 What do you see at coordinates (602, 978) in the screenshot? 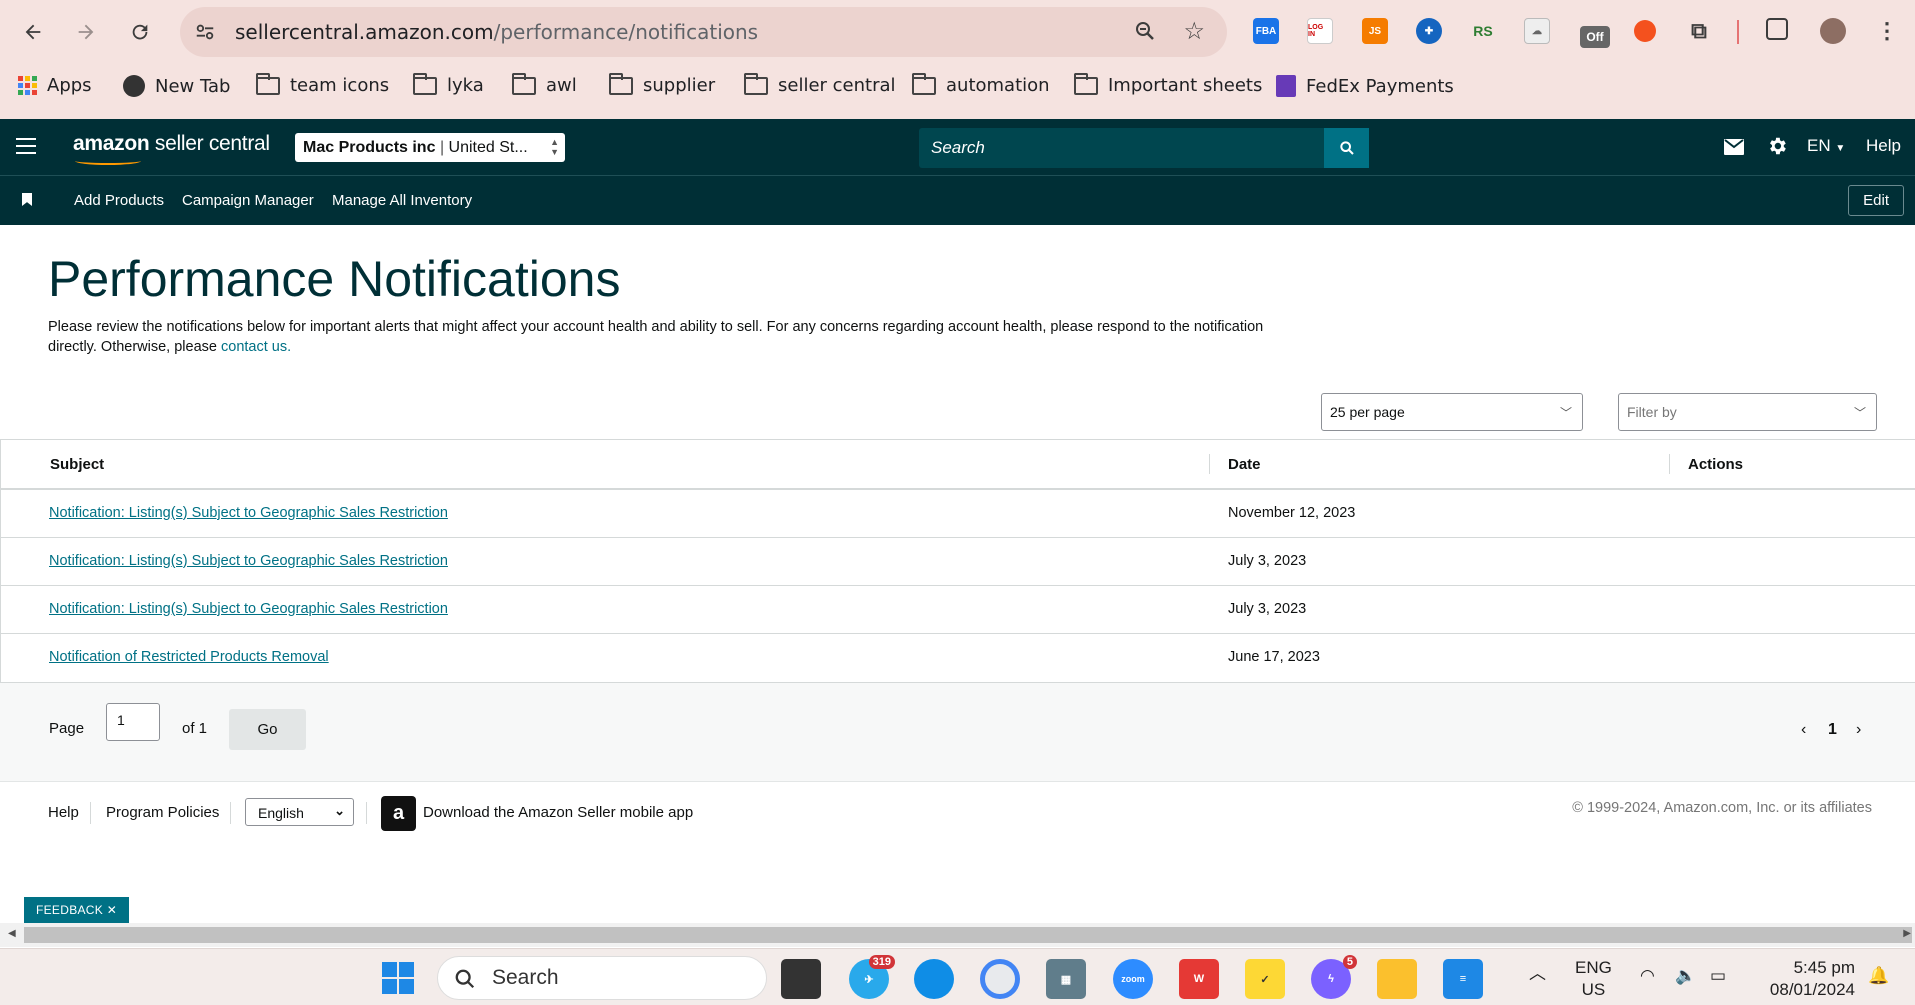
I see `taskbar-search-input: Search` at bounding box center [602, 978].